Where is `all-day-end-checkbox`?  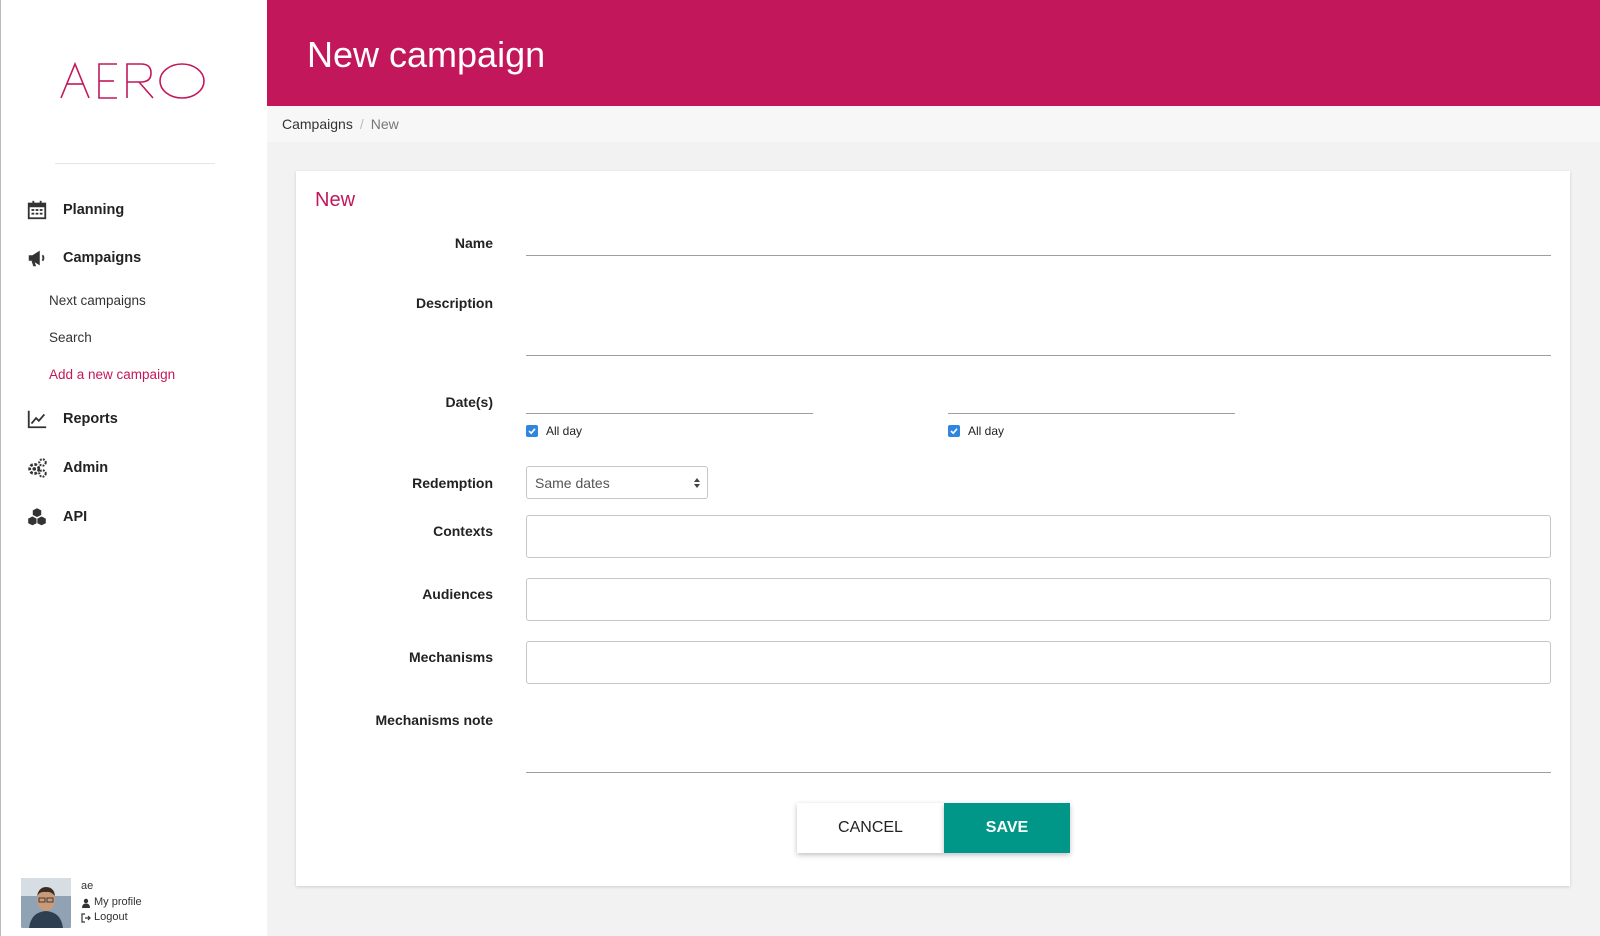 all-day-end-checkbox is located at coordinates (954, 431).